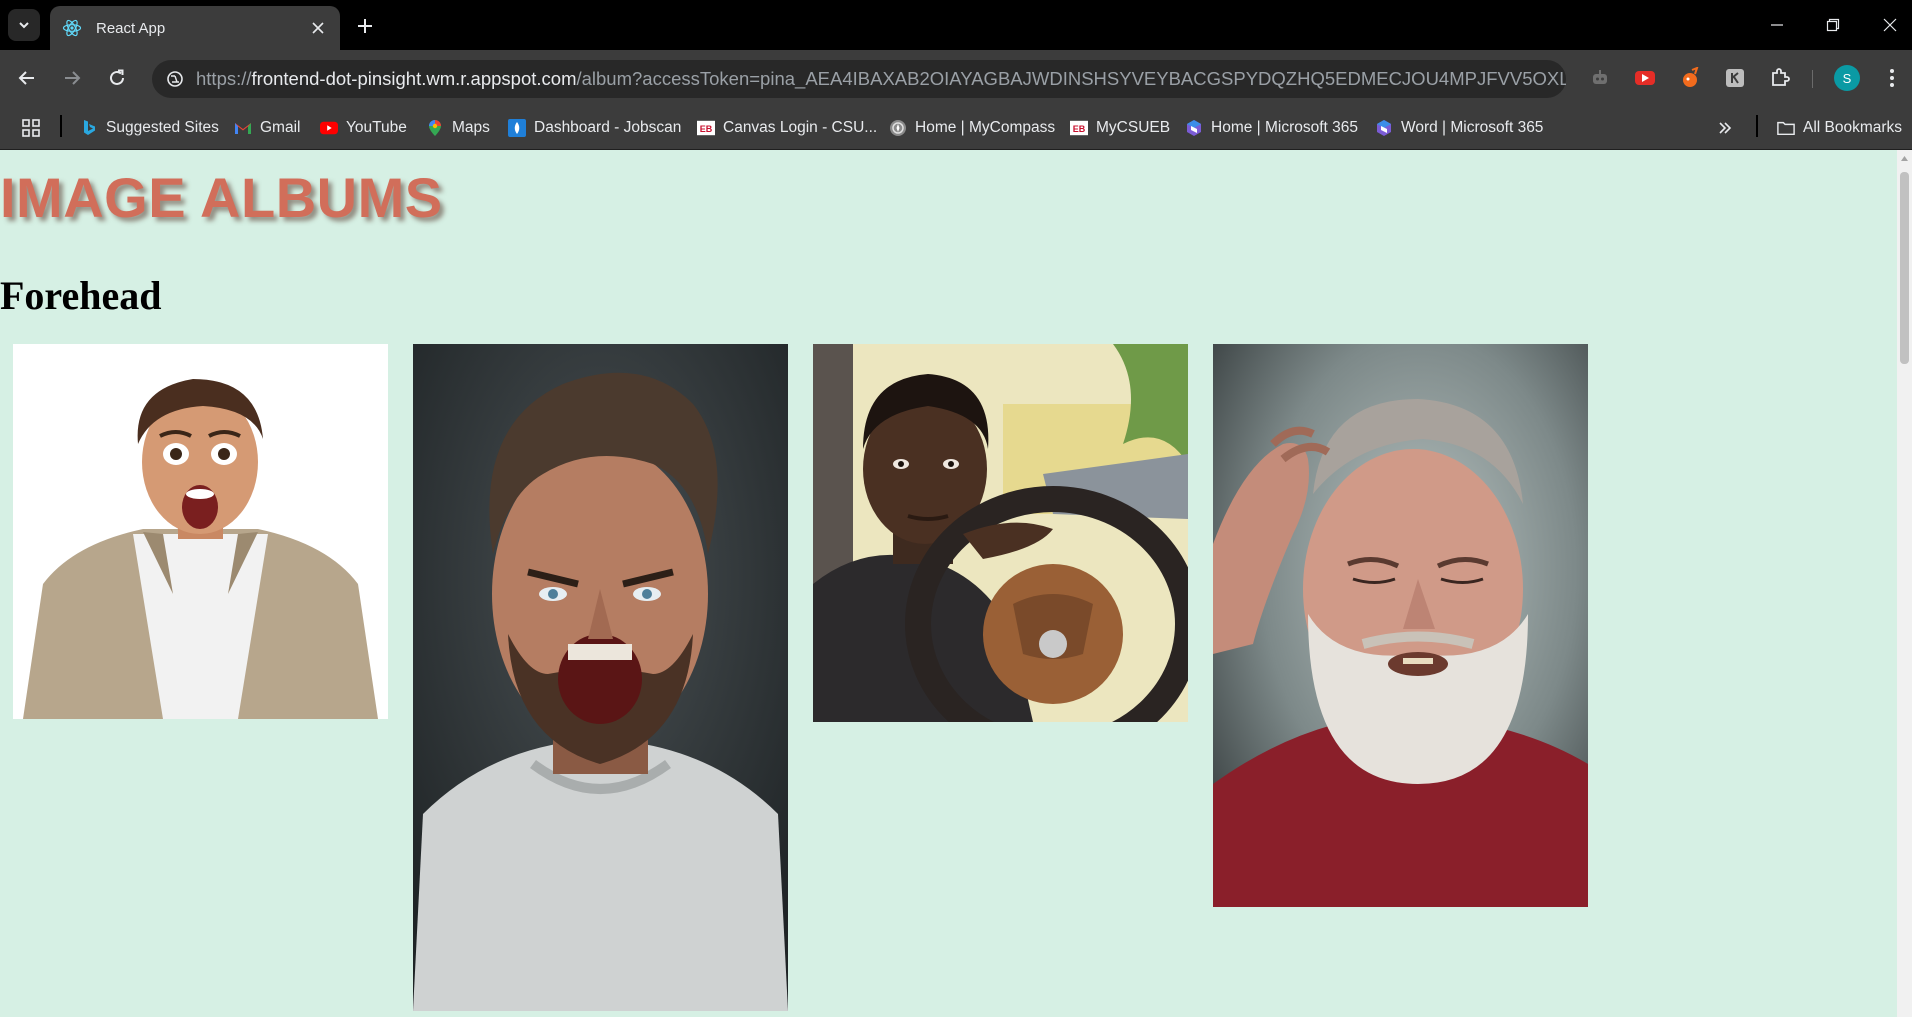 The image size is (1912, 1017). Describe the element at coordinates (1853, 127) in the screenshot. I see `all-bookmarks-label: All Bookmarks` at that location.